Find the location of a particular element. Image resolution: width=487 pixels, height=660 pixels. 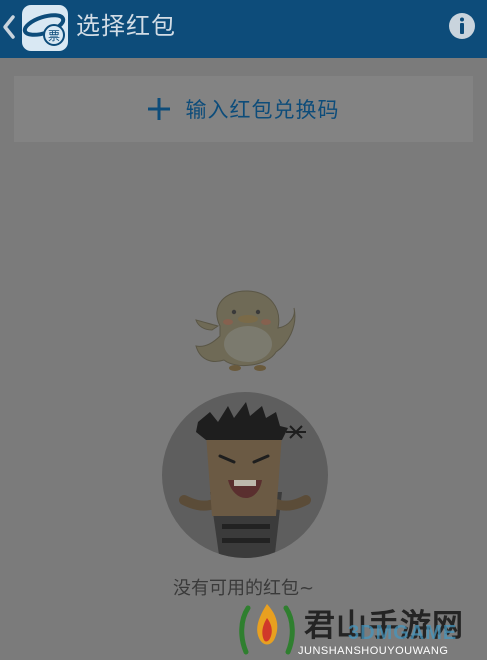

redeem-code-button: 输入红包兑换码 is located at coordinates (243, 109).